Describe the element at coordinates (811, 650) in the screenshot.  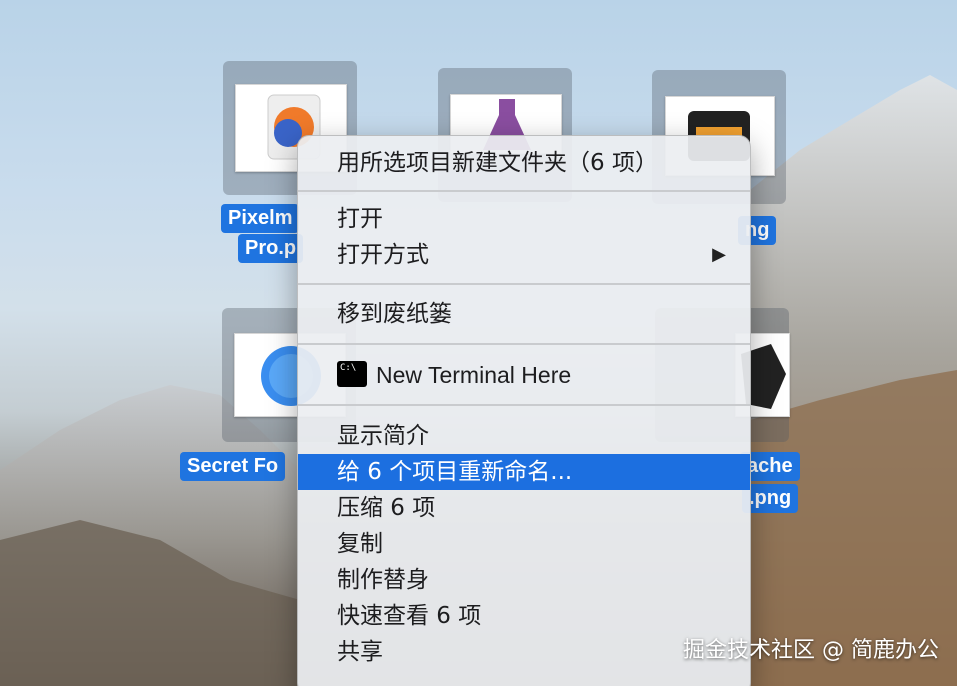
I see `watermark: 掘金技术社区 @ 简鹿办公` at that location.